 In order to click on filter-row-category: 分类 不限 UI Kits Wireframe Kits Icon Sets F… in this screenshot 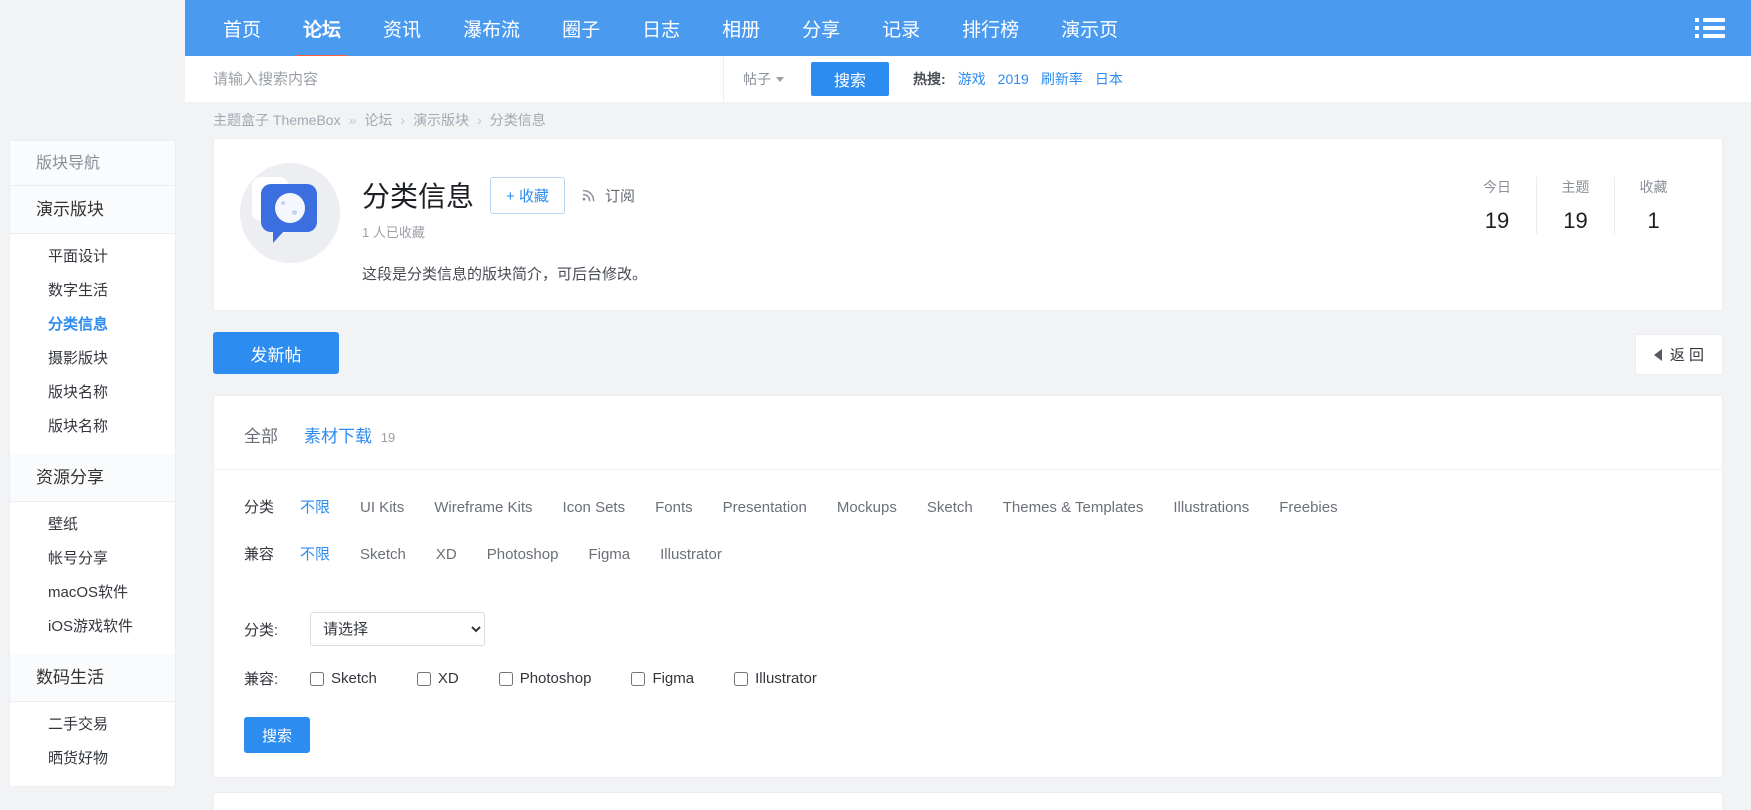, I will do `click(968, 506)`.